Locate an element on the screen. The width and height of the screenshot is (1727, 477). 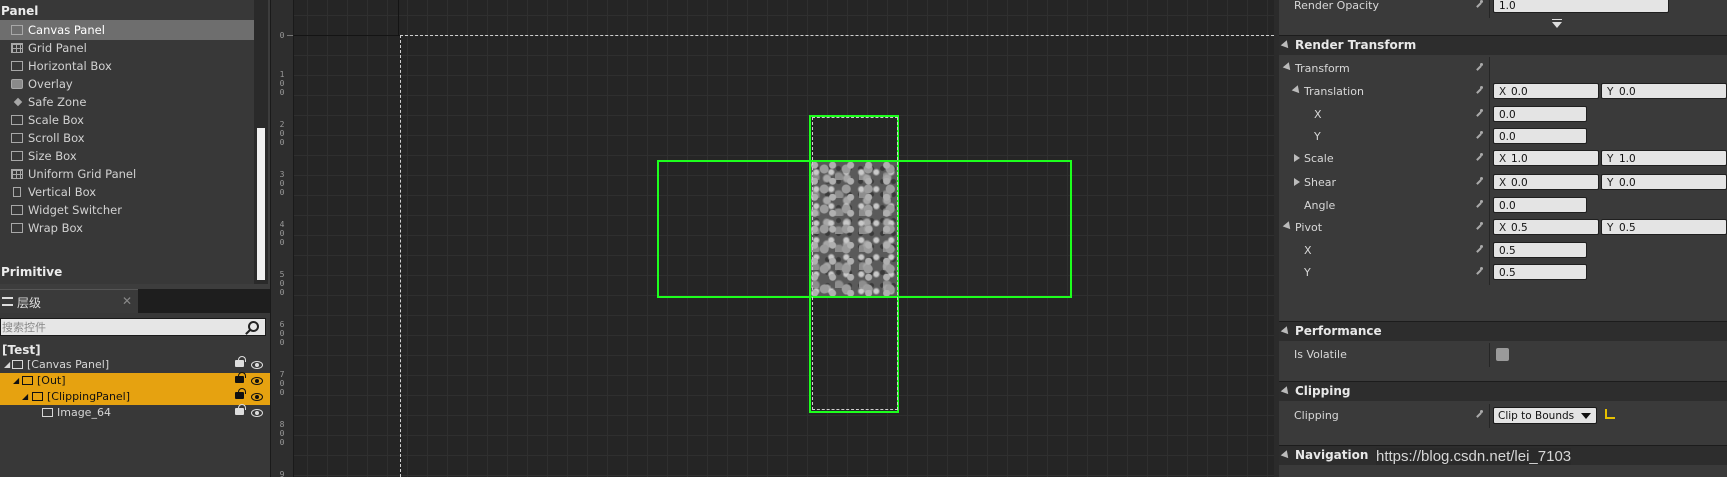
tree-node-label: [Canvas Panel] is located at coordinates (68, 364).